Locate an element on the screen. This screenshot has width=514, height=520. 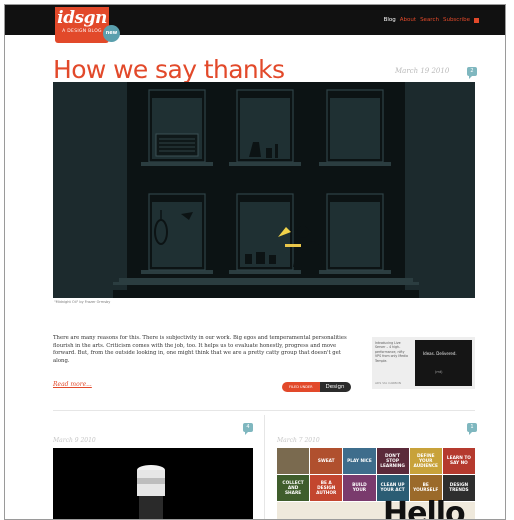
post-date: March 19 2010 is located at coordinates (422, 71).